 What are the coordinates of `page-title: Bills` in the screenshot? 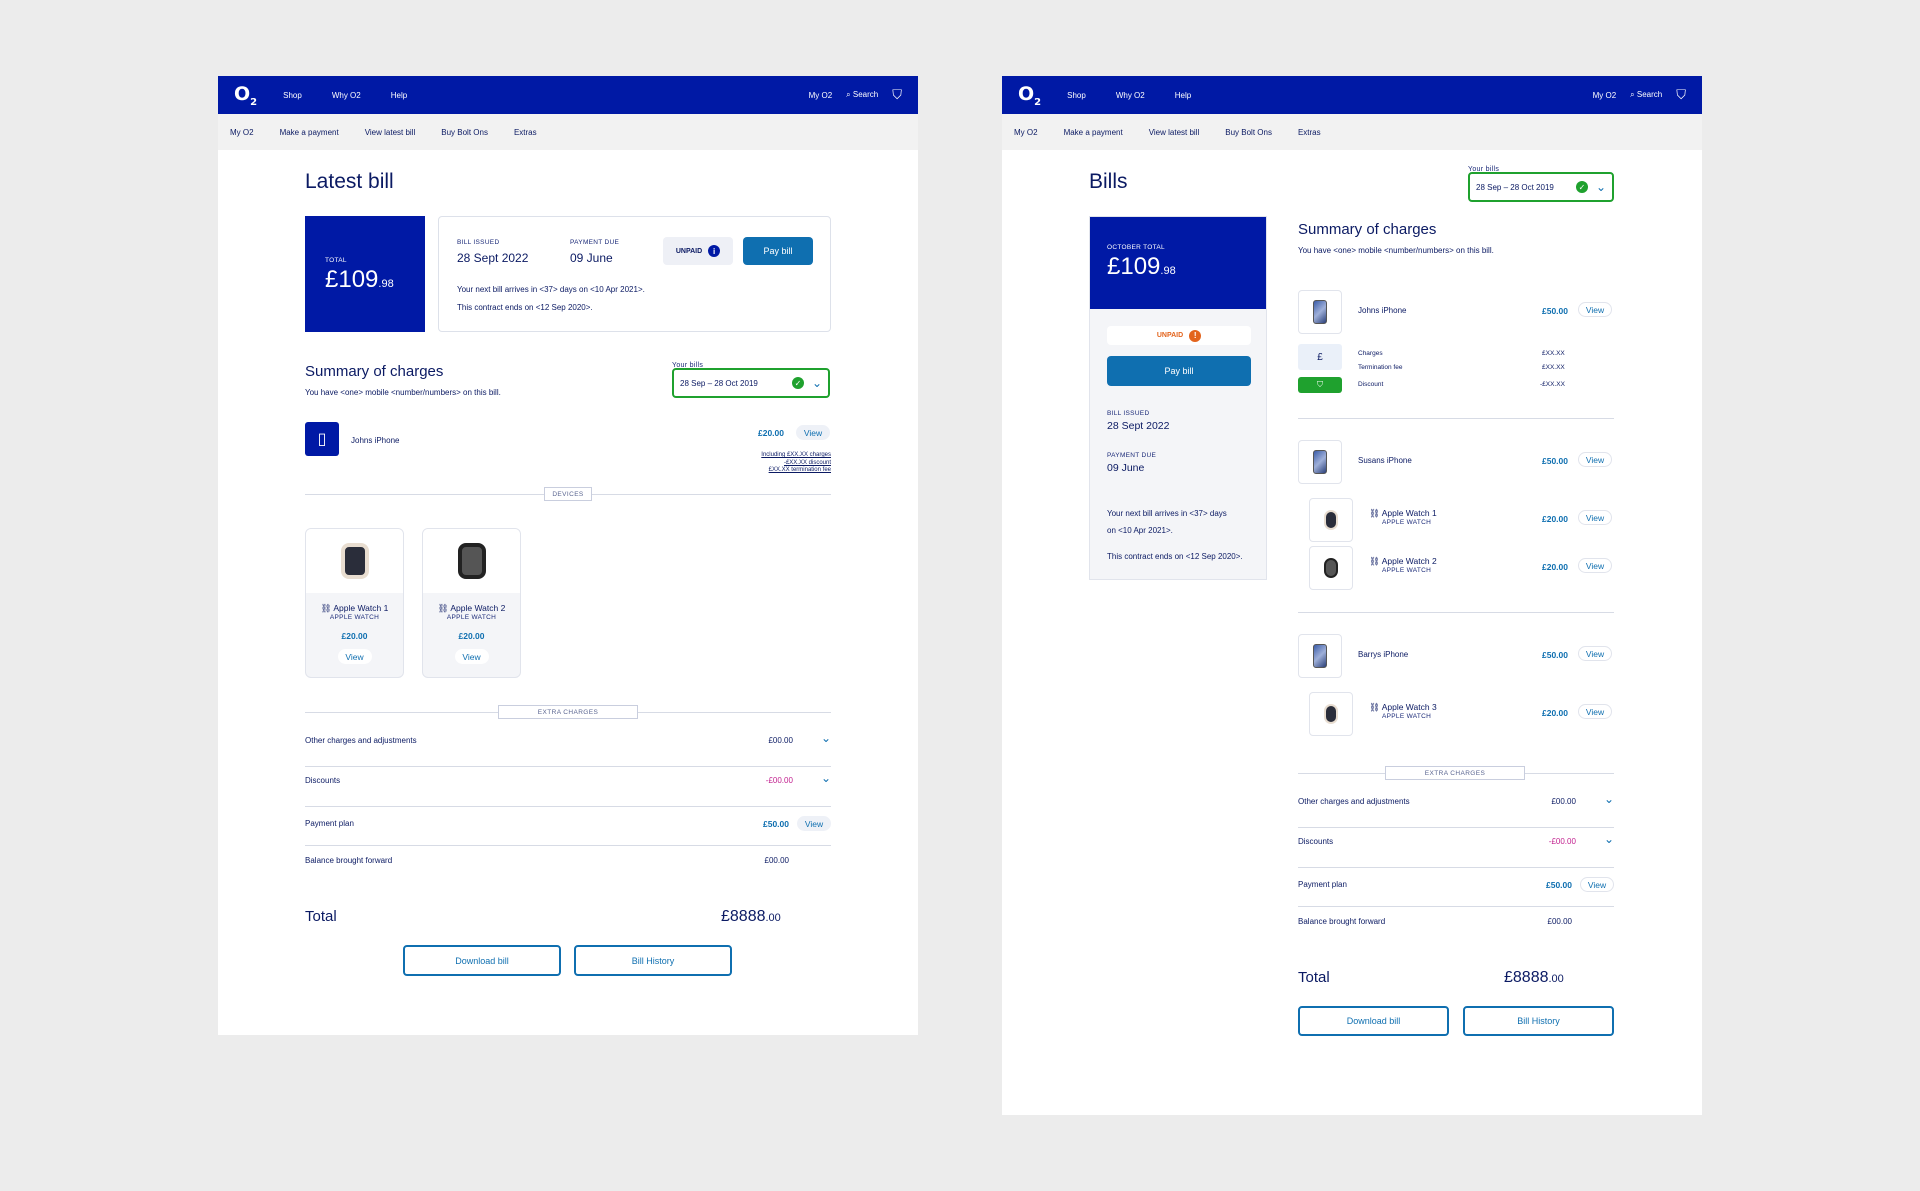 It's located at (1108, 181).